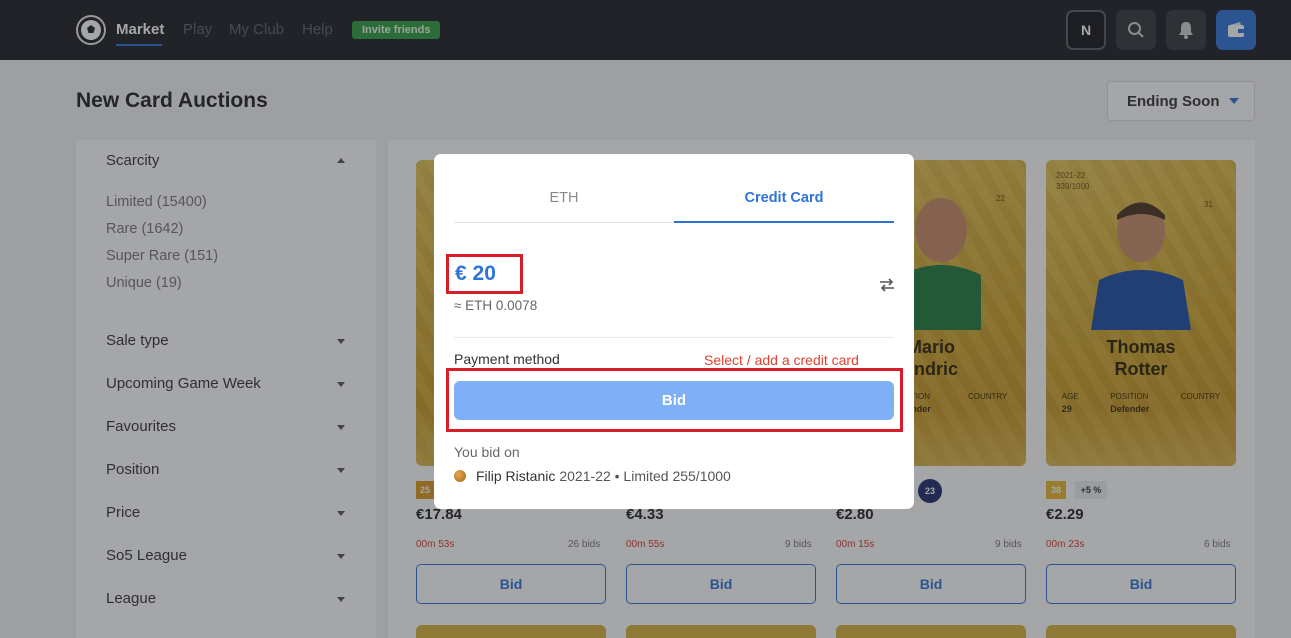 This screenshot has height=638, width=1291. I want to click on eth-equivalent: ≈ ETH 0.0078, so click(496, 305).